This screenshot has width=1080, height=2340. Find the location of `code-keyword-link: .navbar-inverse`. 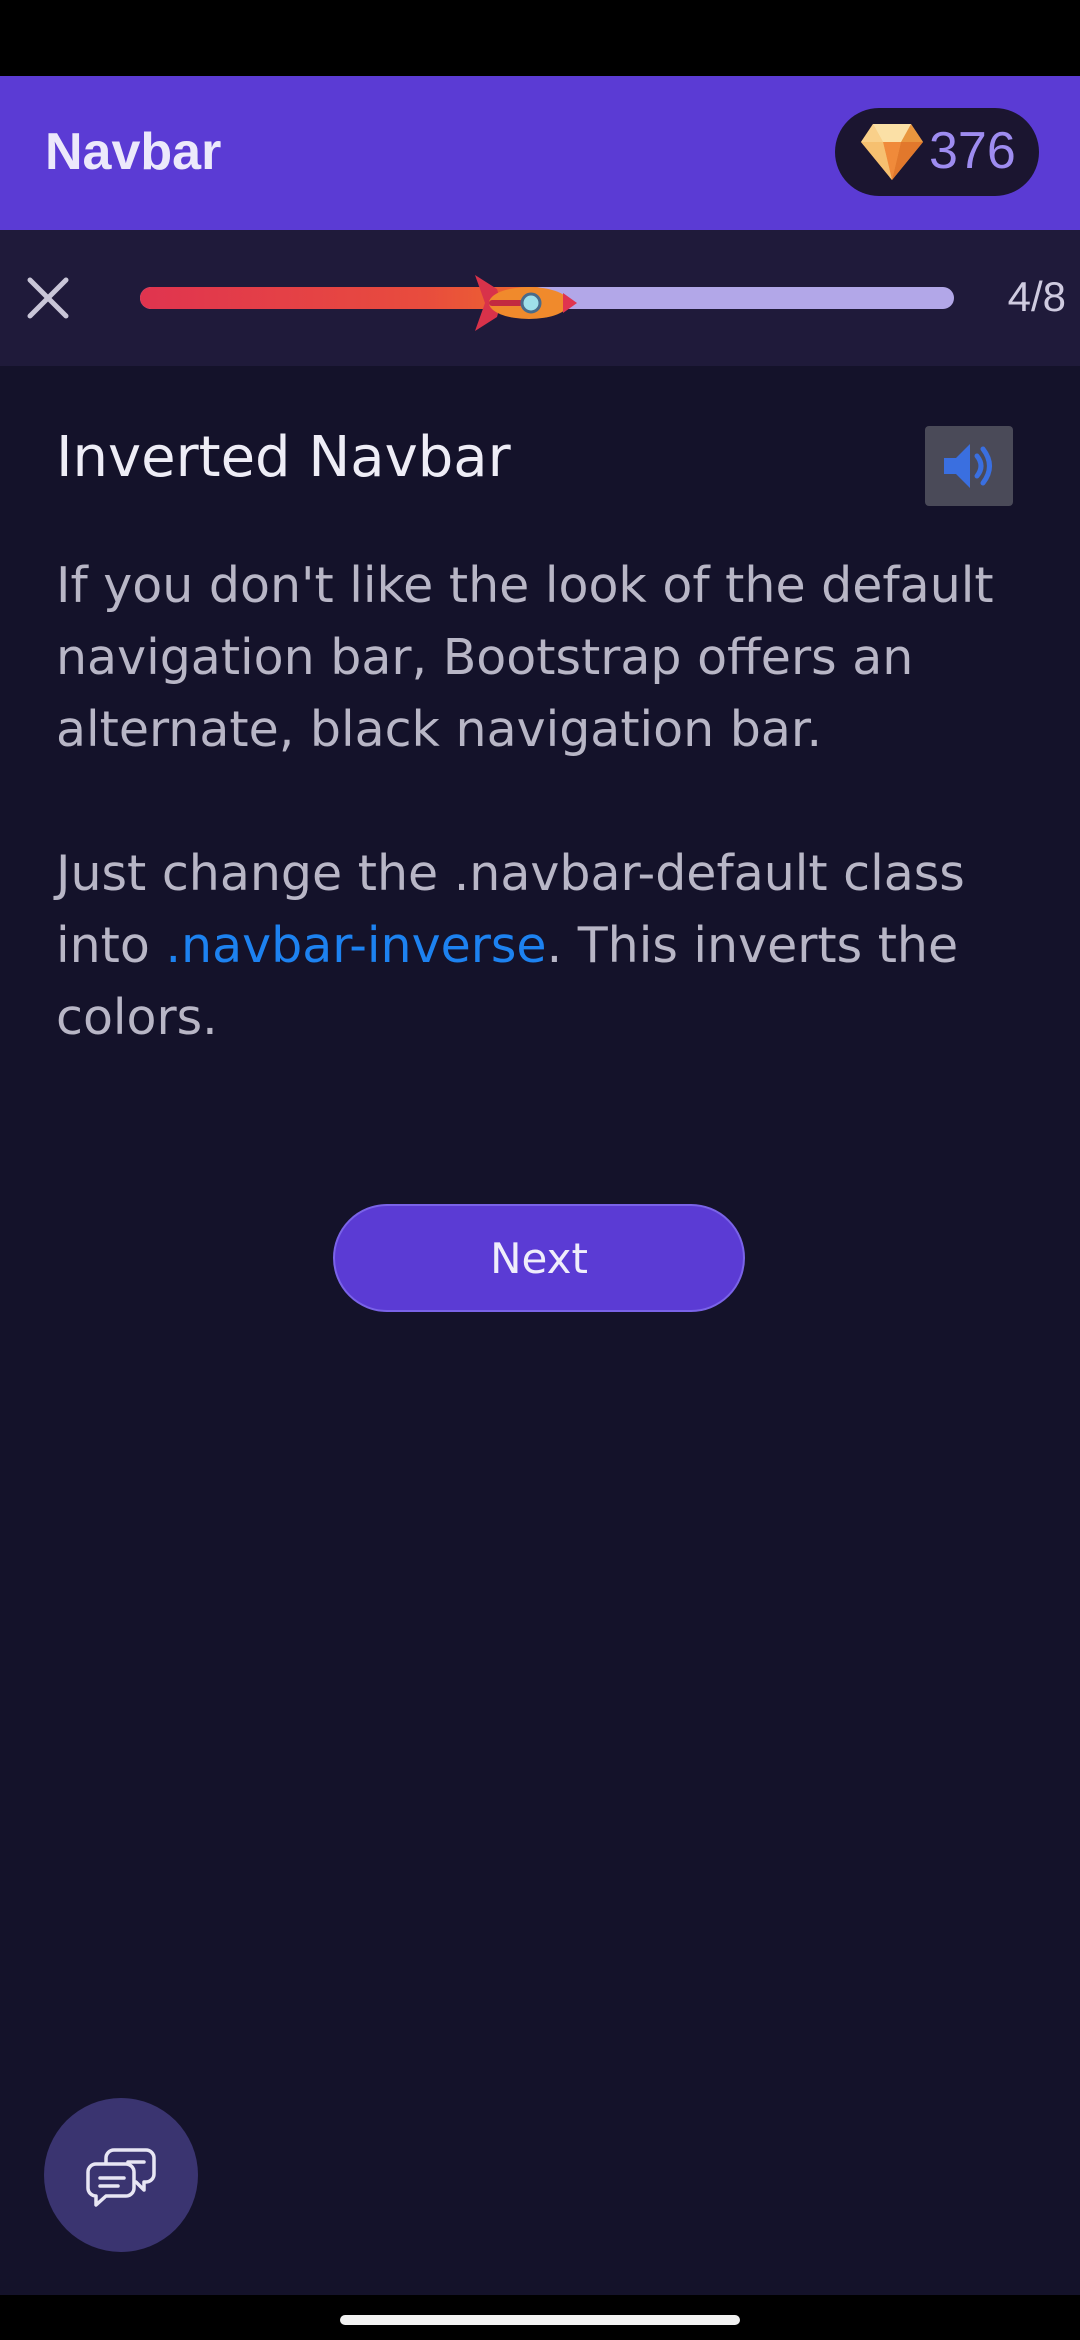

code-keyword-link: .navbar-inverse is located at coordinates (355, 945).